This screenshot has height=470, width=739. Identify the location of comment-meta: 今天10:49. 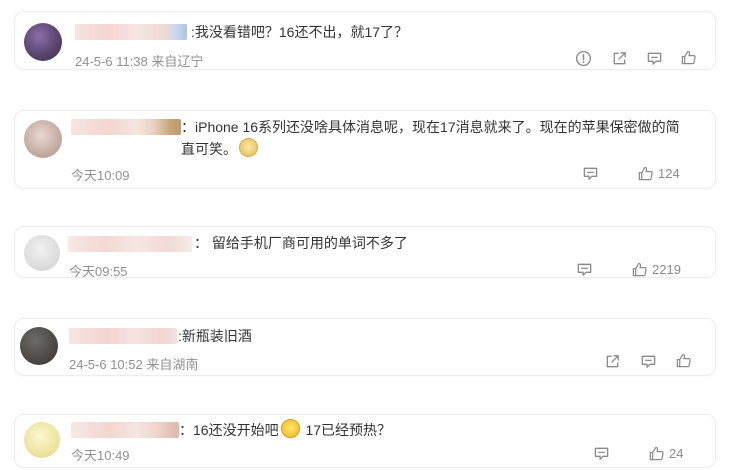
(100, 455).